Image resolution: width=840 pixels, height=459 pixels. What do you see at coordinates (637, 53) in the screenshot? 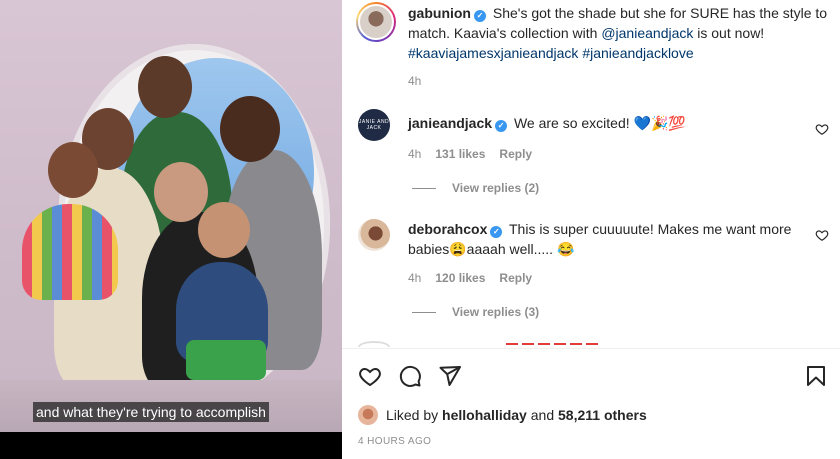
I see `hashtag-link: #janieandjacklove` at bounding box center [637, 53].